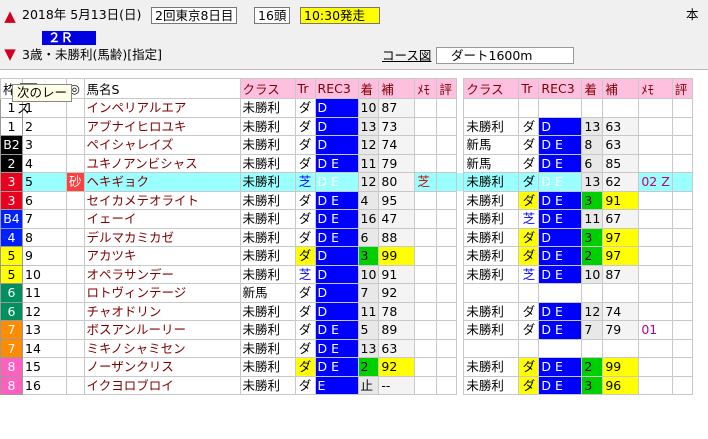 The height and width of the screenshot is (439, 708). What do you see at coordinates (682, 88) in the screenshot?
I see `col-prev-hyo: 評` at bounding box center [682, 88].